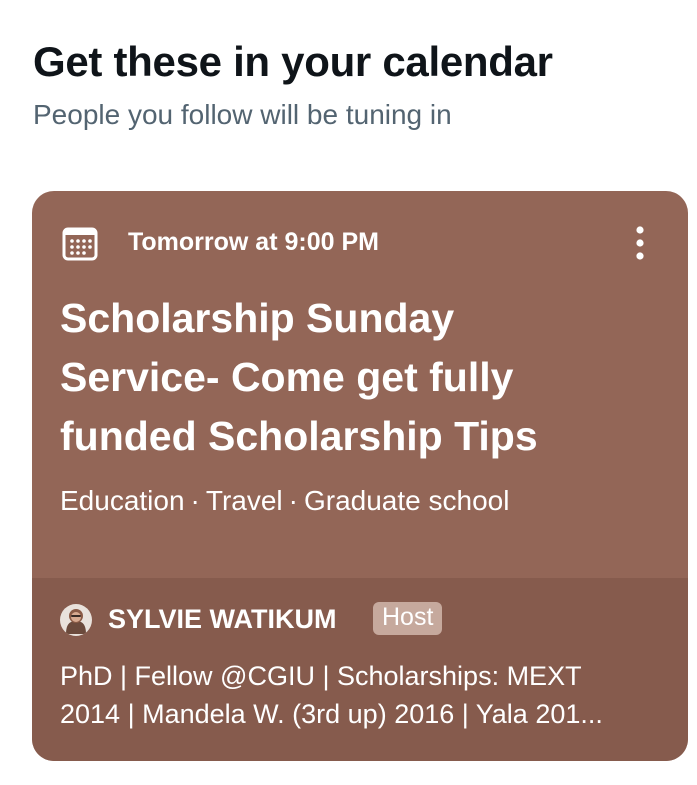  Describe the element at coordinates (321, 676) in the screenshot. I see `host-bio-line: PhD | Fellow @CGIU | Scholarships: MEXT` at that location.